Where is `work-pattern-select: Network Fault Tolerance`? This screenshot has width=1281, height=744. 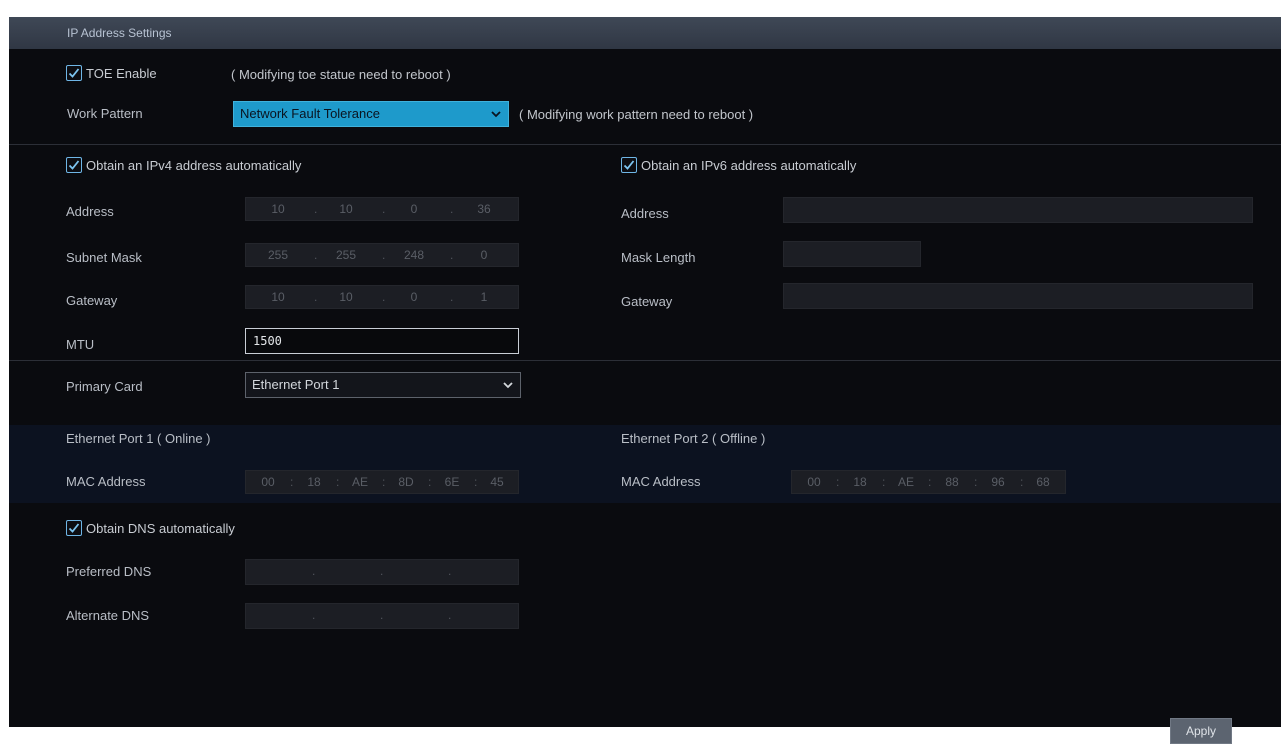
work-pattern-select: Network Fault Tolerance is located at coordinates (371, 114).